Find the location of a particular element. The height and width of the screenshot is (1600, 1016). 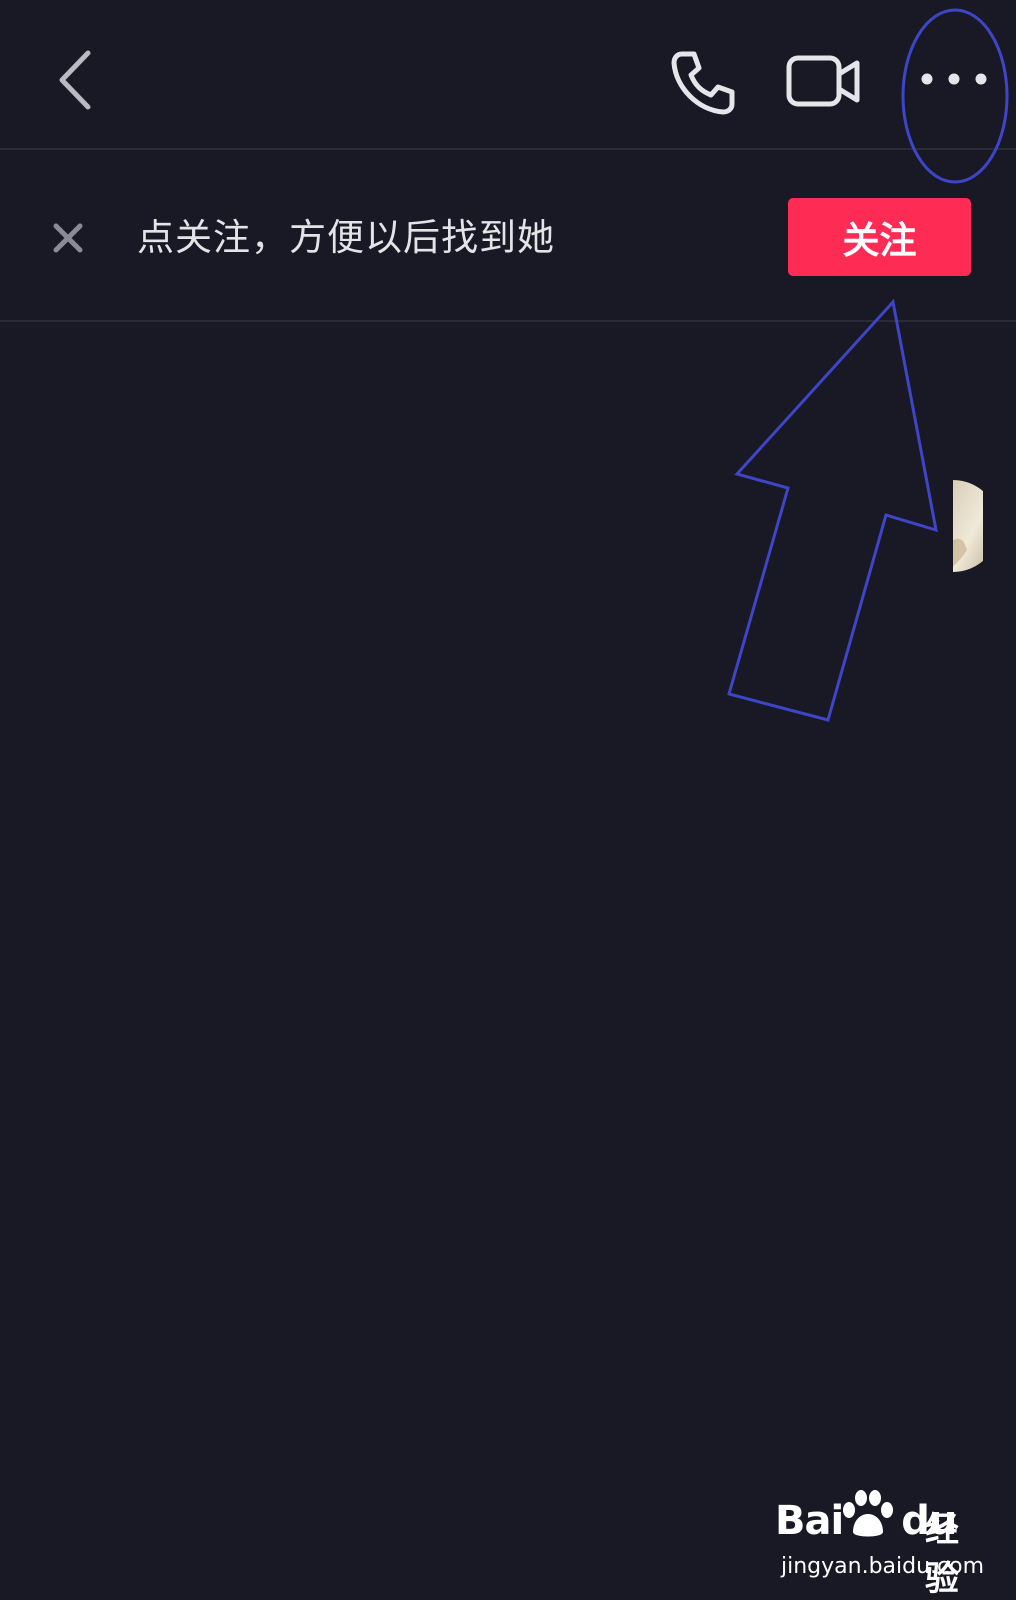

watermark-brand-cn: 经验 is located at coordinates (942, 1554).